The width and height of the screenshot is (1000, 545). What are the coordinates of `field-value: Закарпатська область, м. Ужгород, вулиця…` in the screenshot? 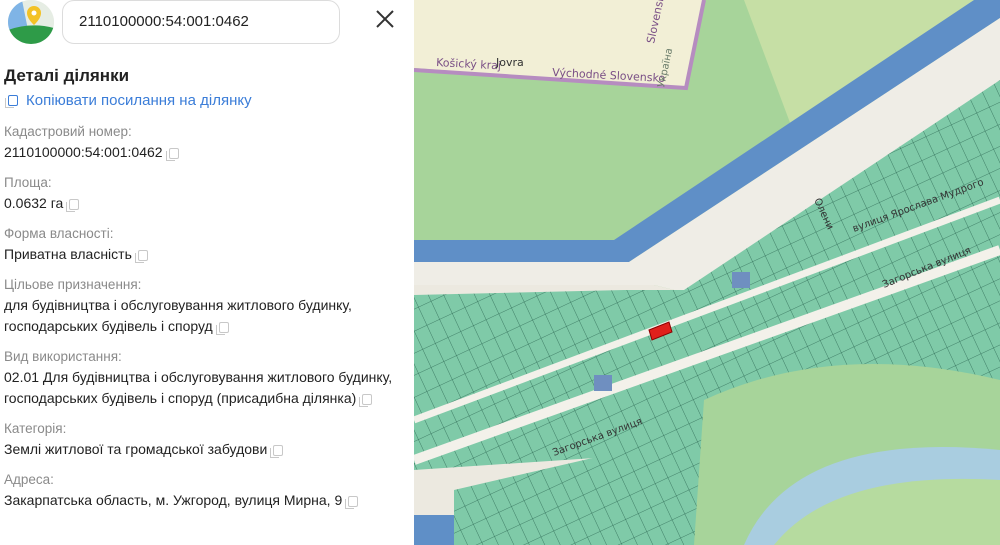 It's located at (173, 500).